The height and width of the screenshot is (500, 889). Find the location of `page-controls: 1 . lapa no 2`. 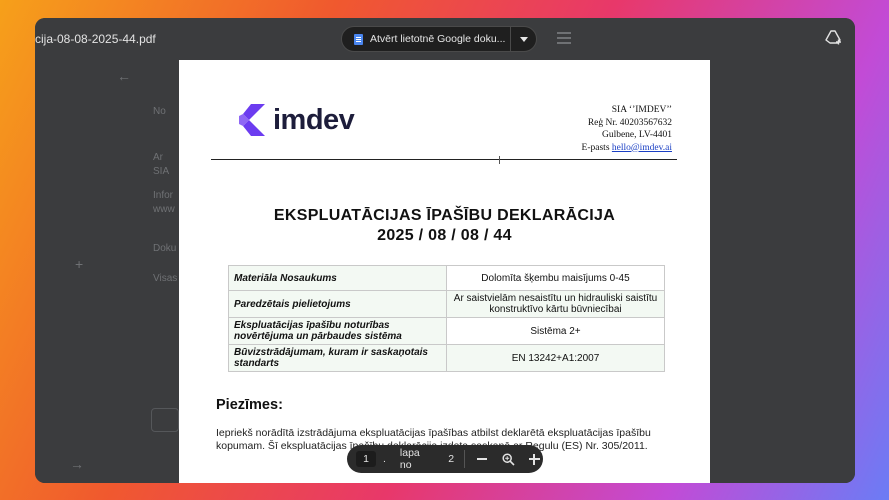

page-controls: 1 . lapa no 2 is located at coordinates (445, 459).